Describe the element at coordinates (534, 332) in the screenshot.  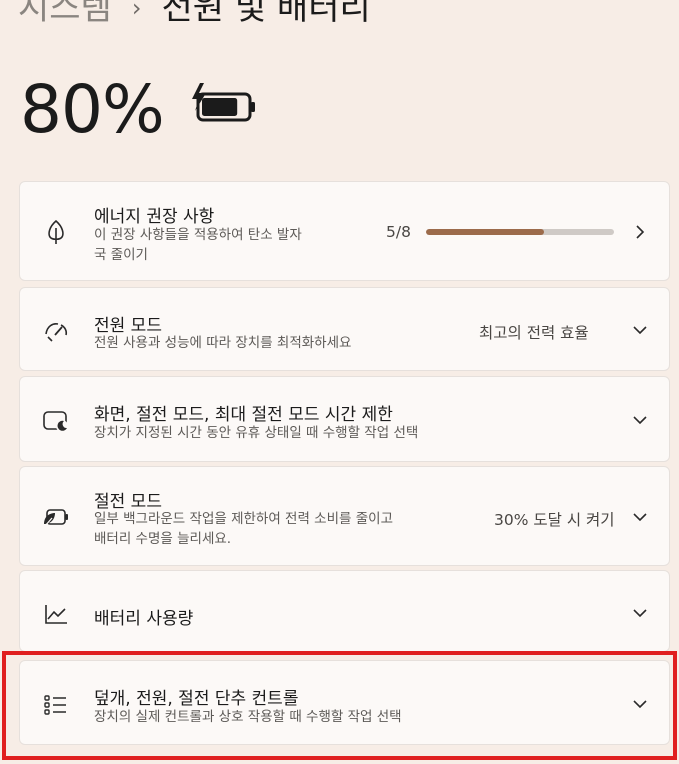
I see `power-mode-select-value: 최고의 전력 효율` at that location.